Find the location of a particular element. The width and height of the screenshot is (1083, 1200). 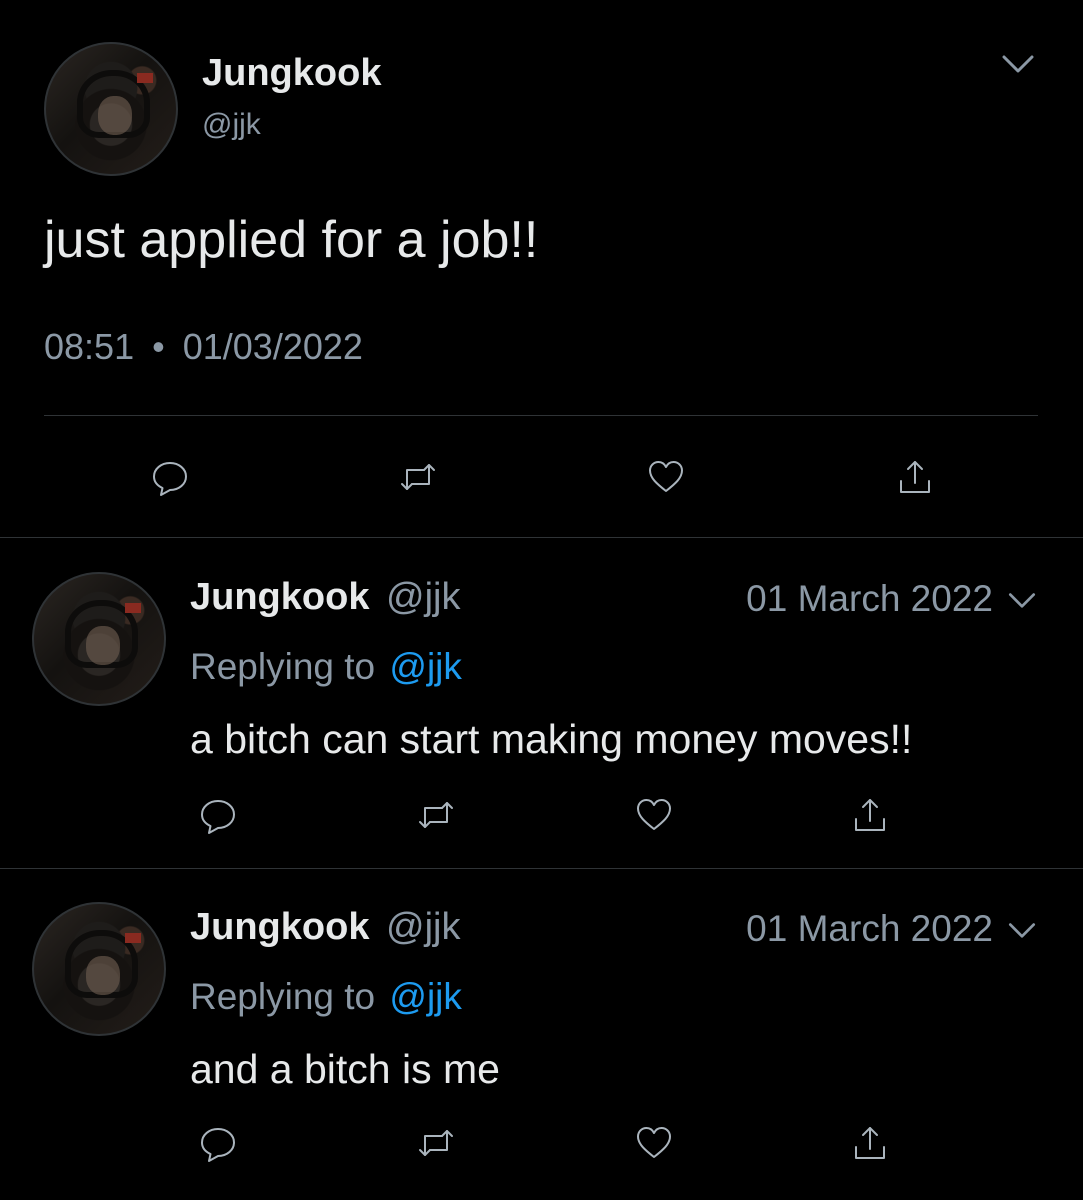

tweet-time: 08:51 is located at coordinates (89, 346).